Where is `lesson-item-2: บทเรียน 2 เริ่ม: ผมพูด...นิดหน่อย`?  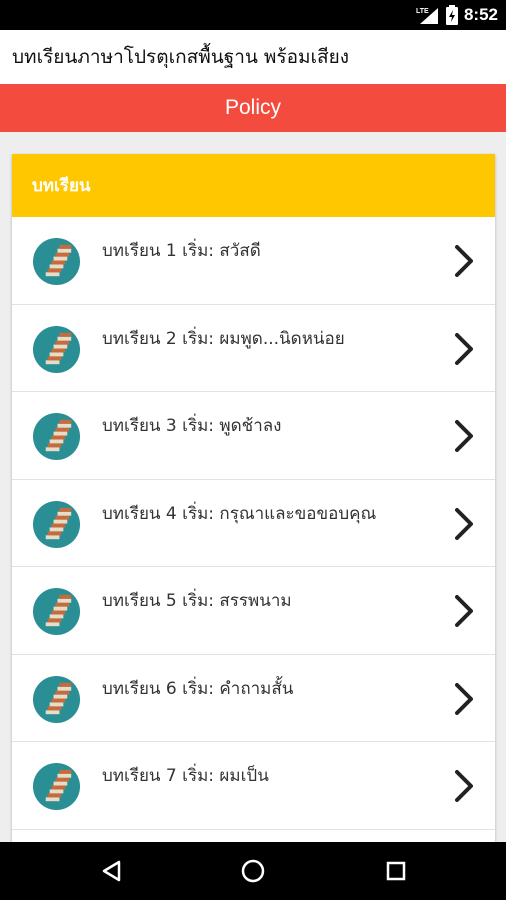 lesson-item-2: บทเรียน 2 เริ่ม: ผมพูด...นิดหน่อย is located at coordinates (253, 348).